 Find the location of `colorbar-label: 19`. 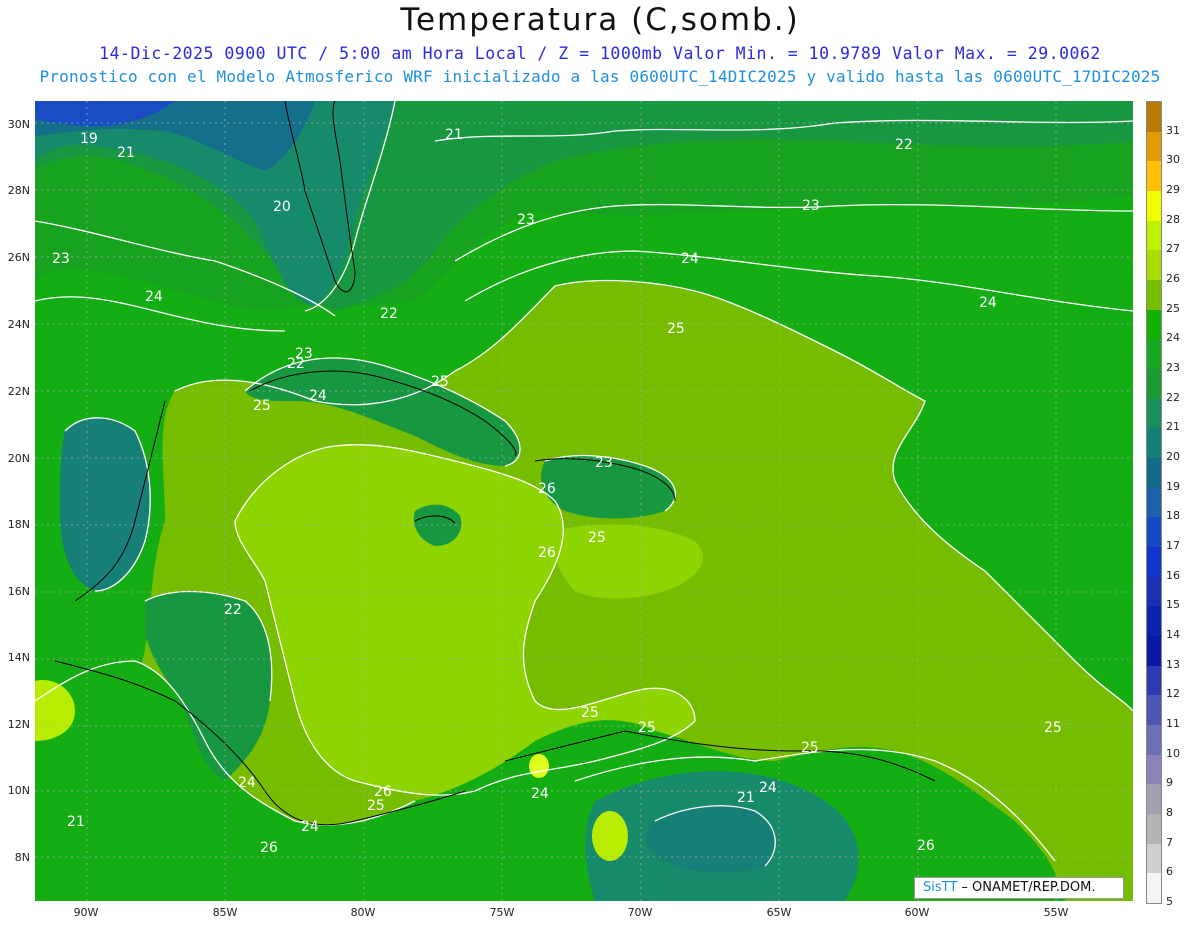

colorbar-label: 19 is located at coordinates (1173, 486).